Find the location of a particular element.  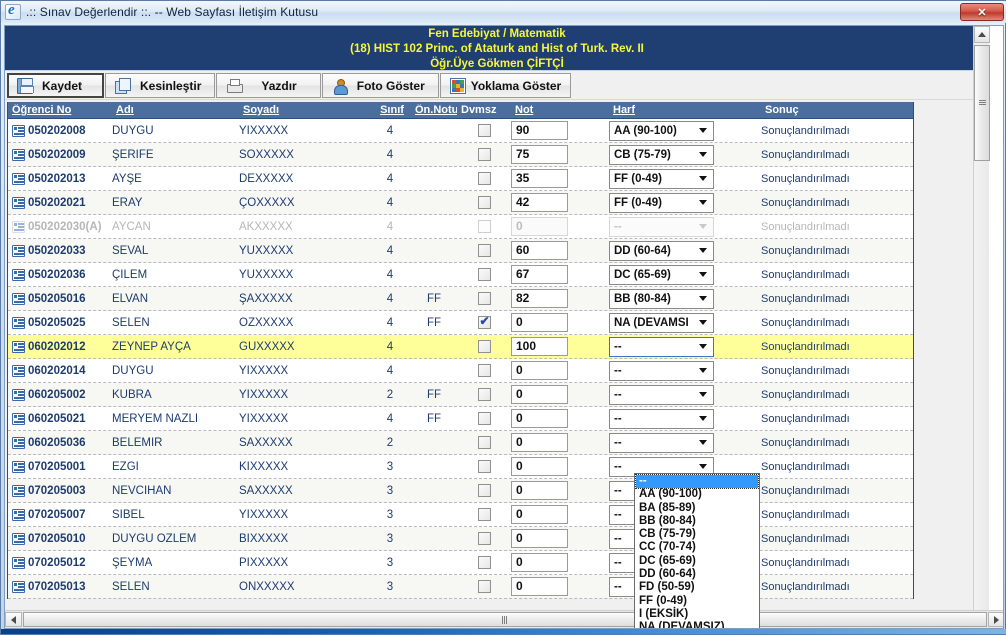

cell-not: 60 is located at coordinates (560, 250).